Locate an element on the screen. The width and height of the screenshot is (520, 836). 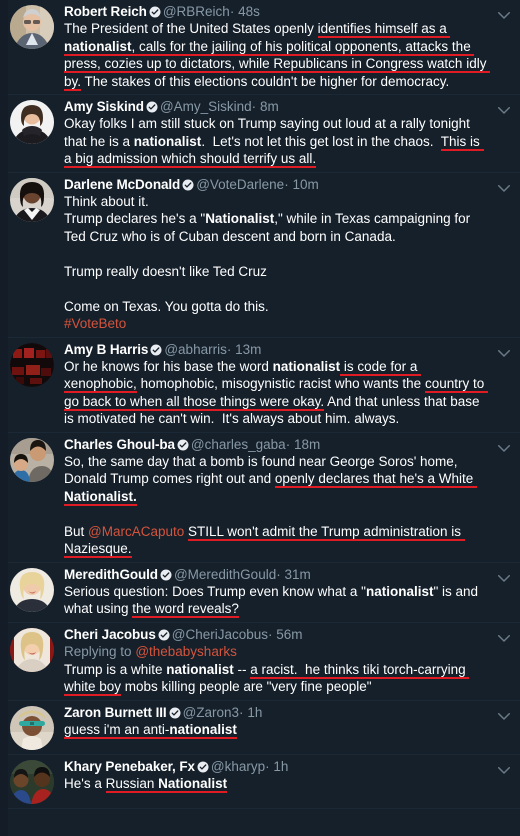
annotated-text: Nationalist. is located at coordinates (100, 497).